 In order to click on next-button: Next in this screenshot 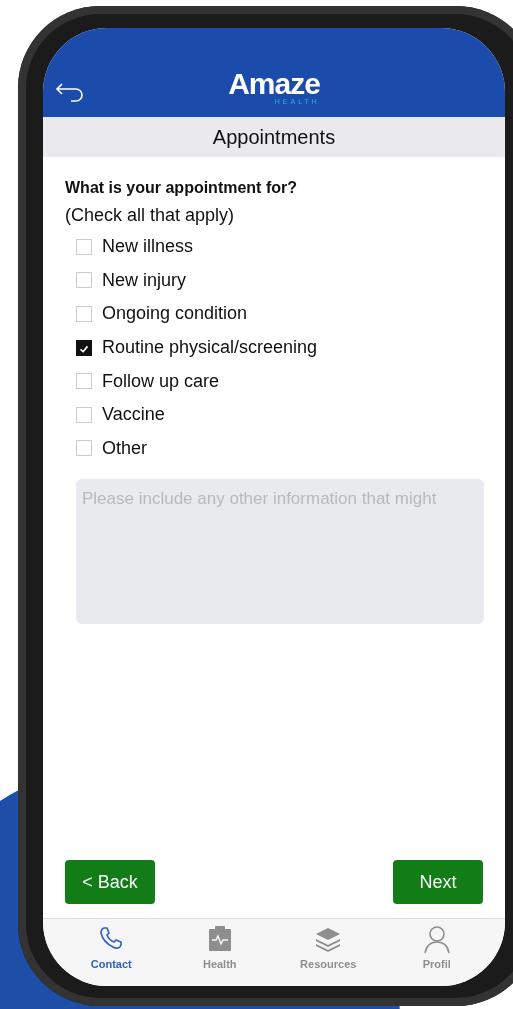, I will do `click(438, 882)`.